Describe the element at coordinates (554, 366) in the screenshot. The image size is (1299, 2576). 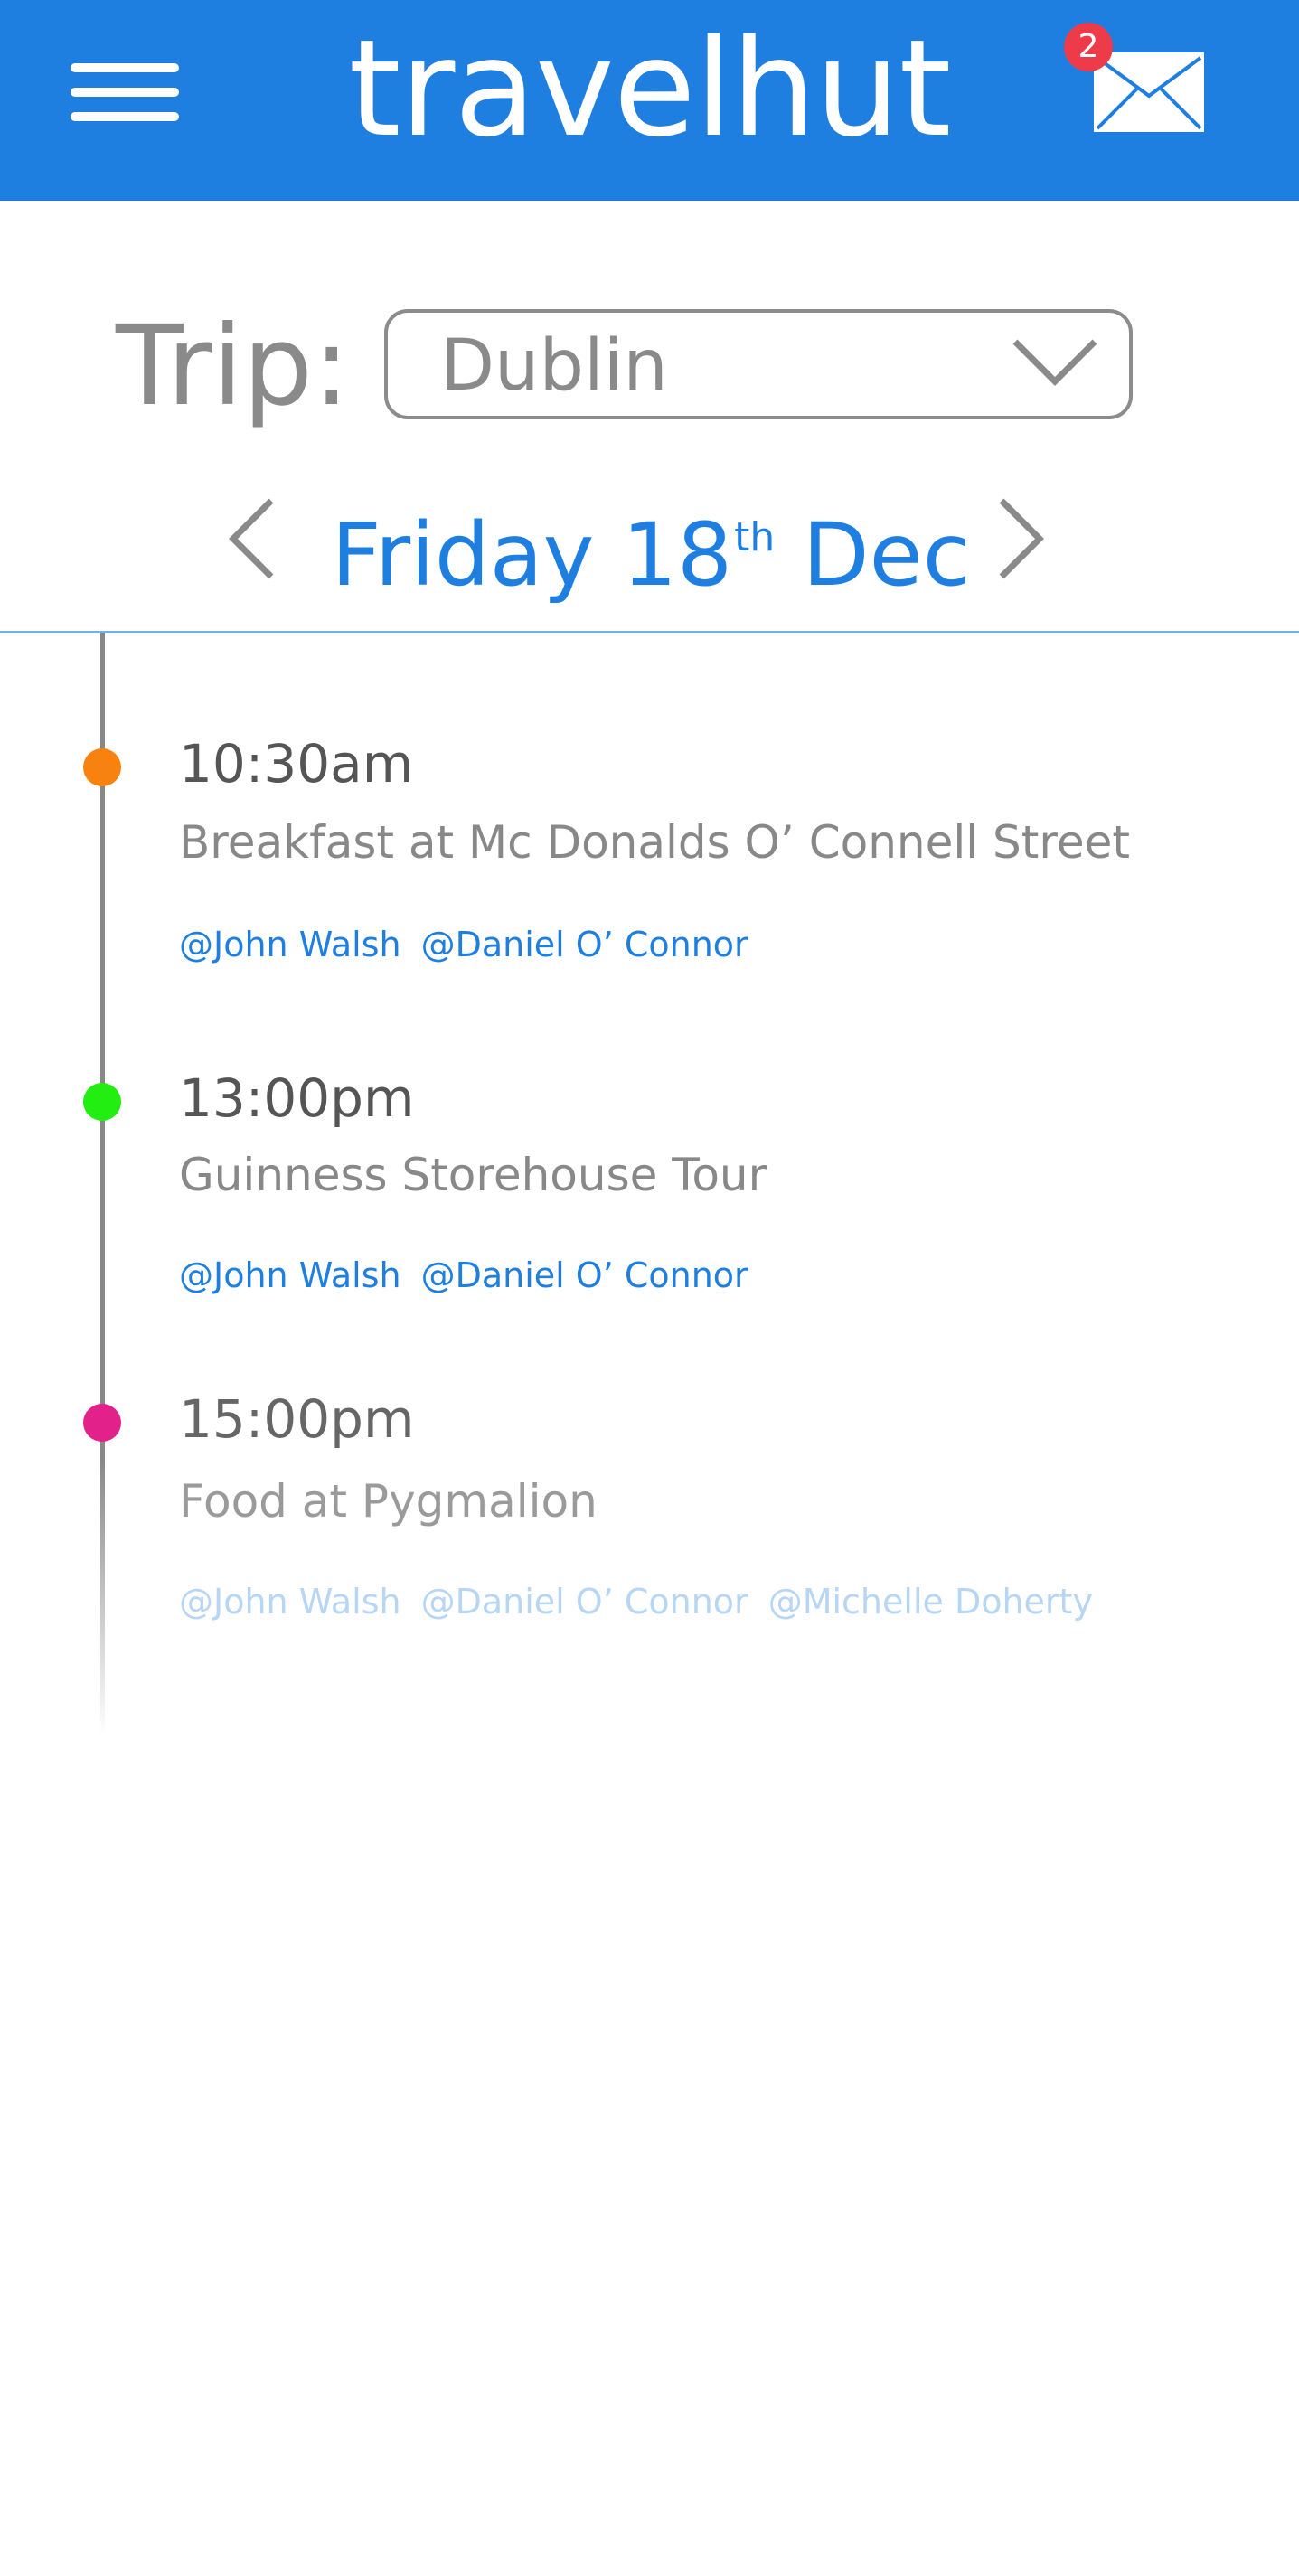
I see `trip-selected-value: Dublin` at that location.